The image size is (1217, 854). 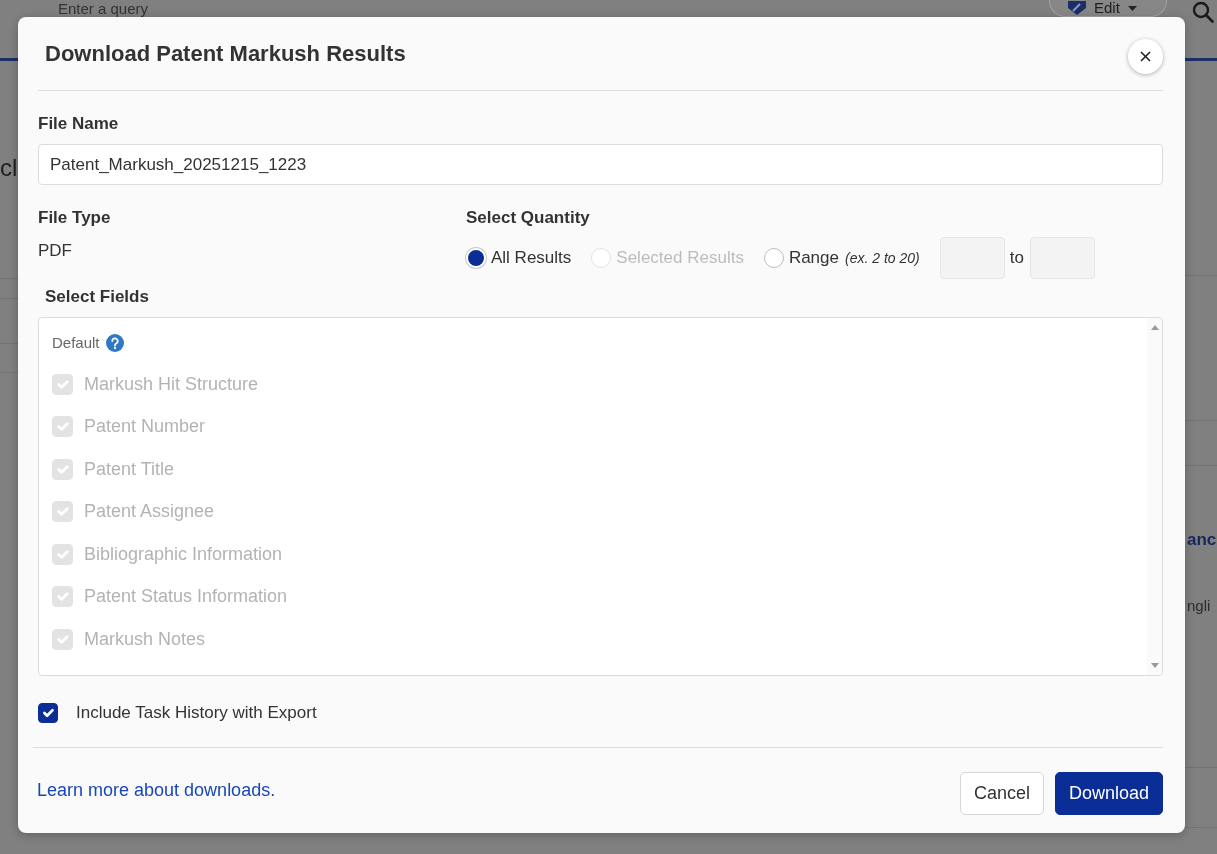 What do you see at coordinates (1016, 258) in the screenshot?
I see `range-separator-text: to` at bounding box center [1016, 258].